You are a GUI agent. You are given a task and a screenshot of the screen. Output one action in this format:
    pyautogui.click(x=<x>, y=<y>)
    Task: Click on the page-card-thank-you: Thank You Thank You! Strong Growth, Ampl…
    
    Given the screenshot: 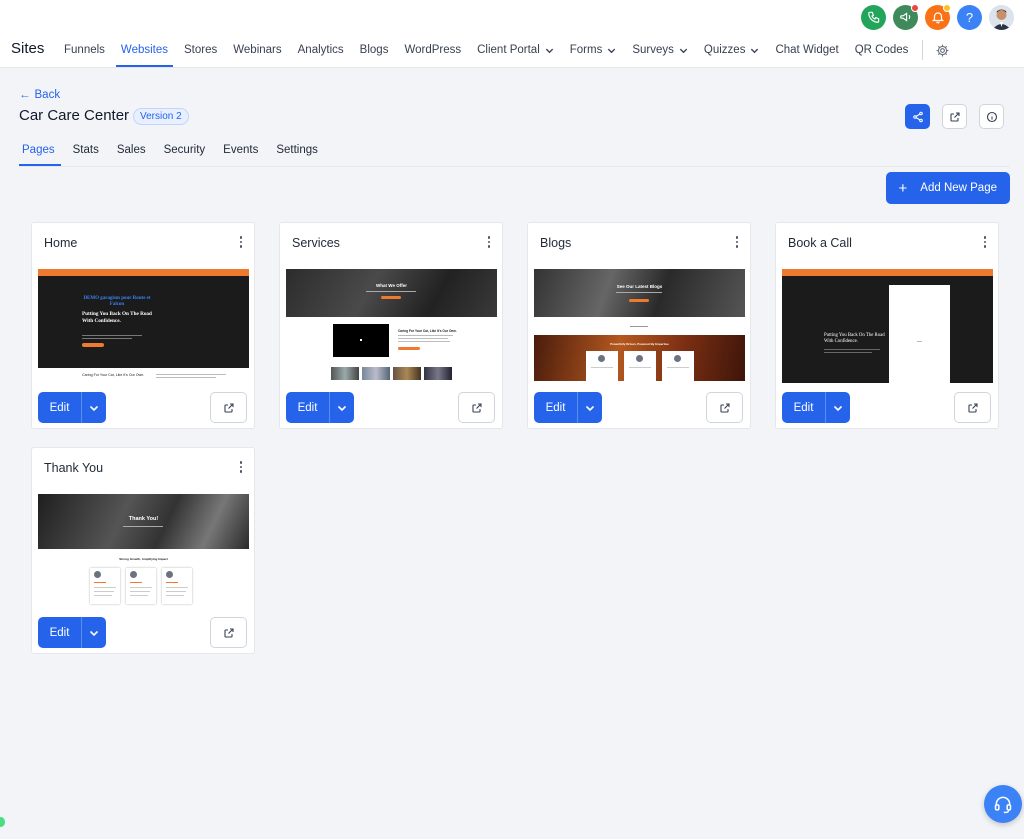 What is the action you would take?
    pyautogui.click(x=143, y=550)
    